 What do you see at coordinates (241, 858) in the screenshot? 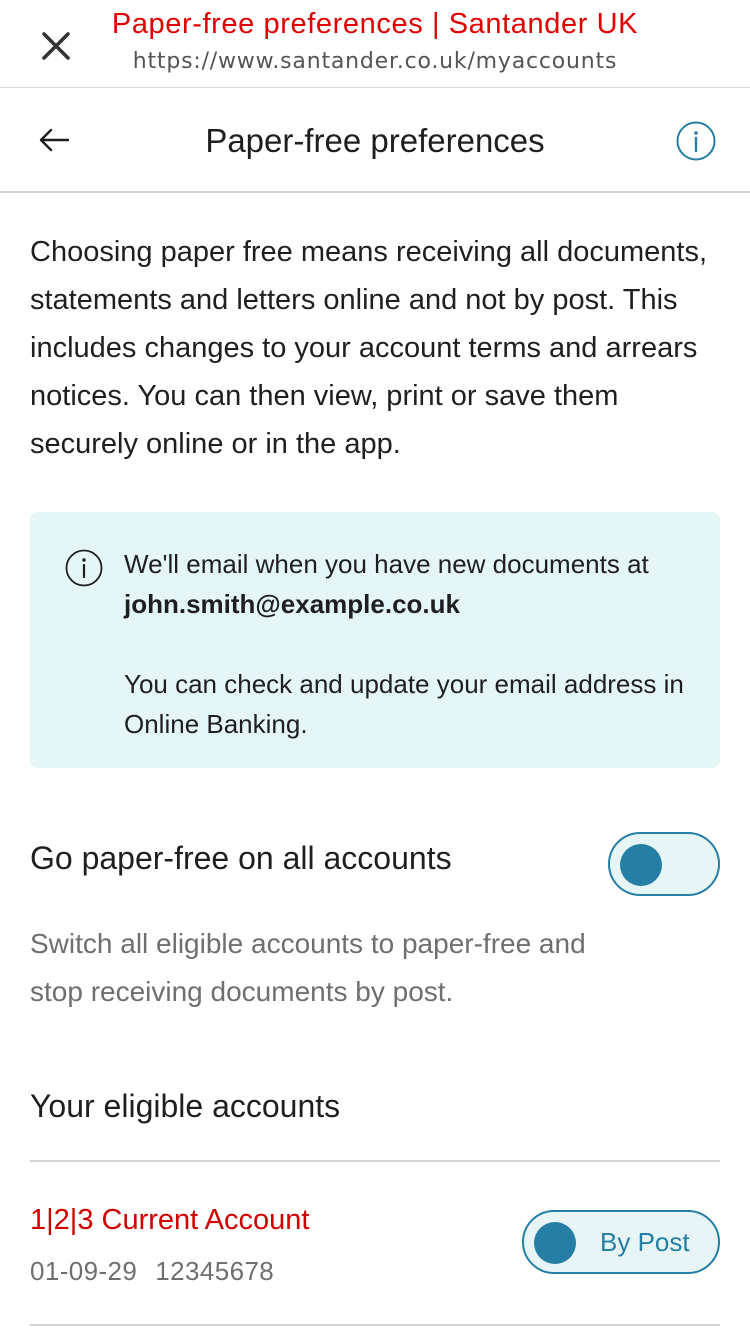
I see `paper-free-all-label: Go paper-free on all accounts` at bounding box center [241, 858].